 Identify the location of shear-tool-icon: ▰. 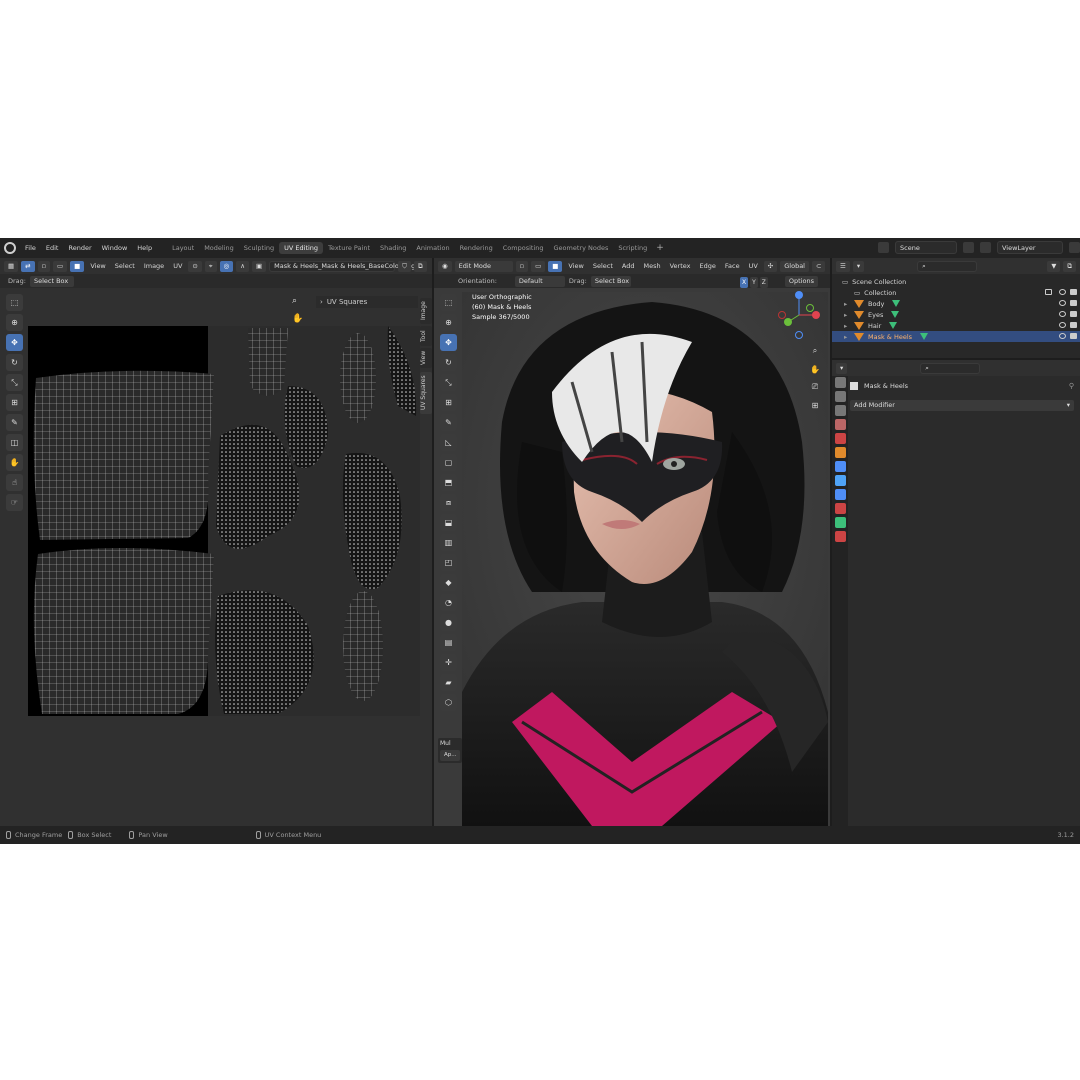
(448, 682).